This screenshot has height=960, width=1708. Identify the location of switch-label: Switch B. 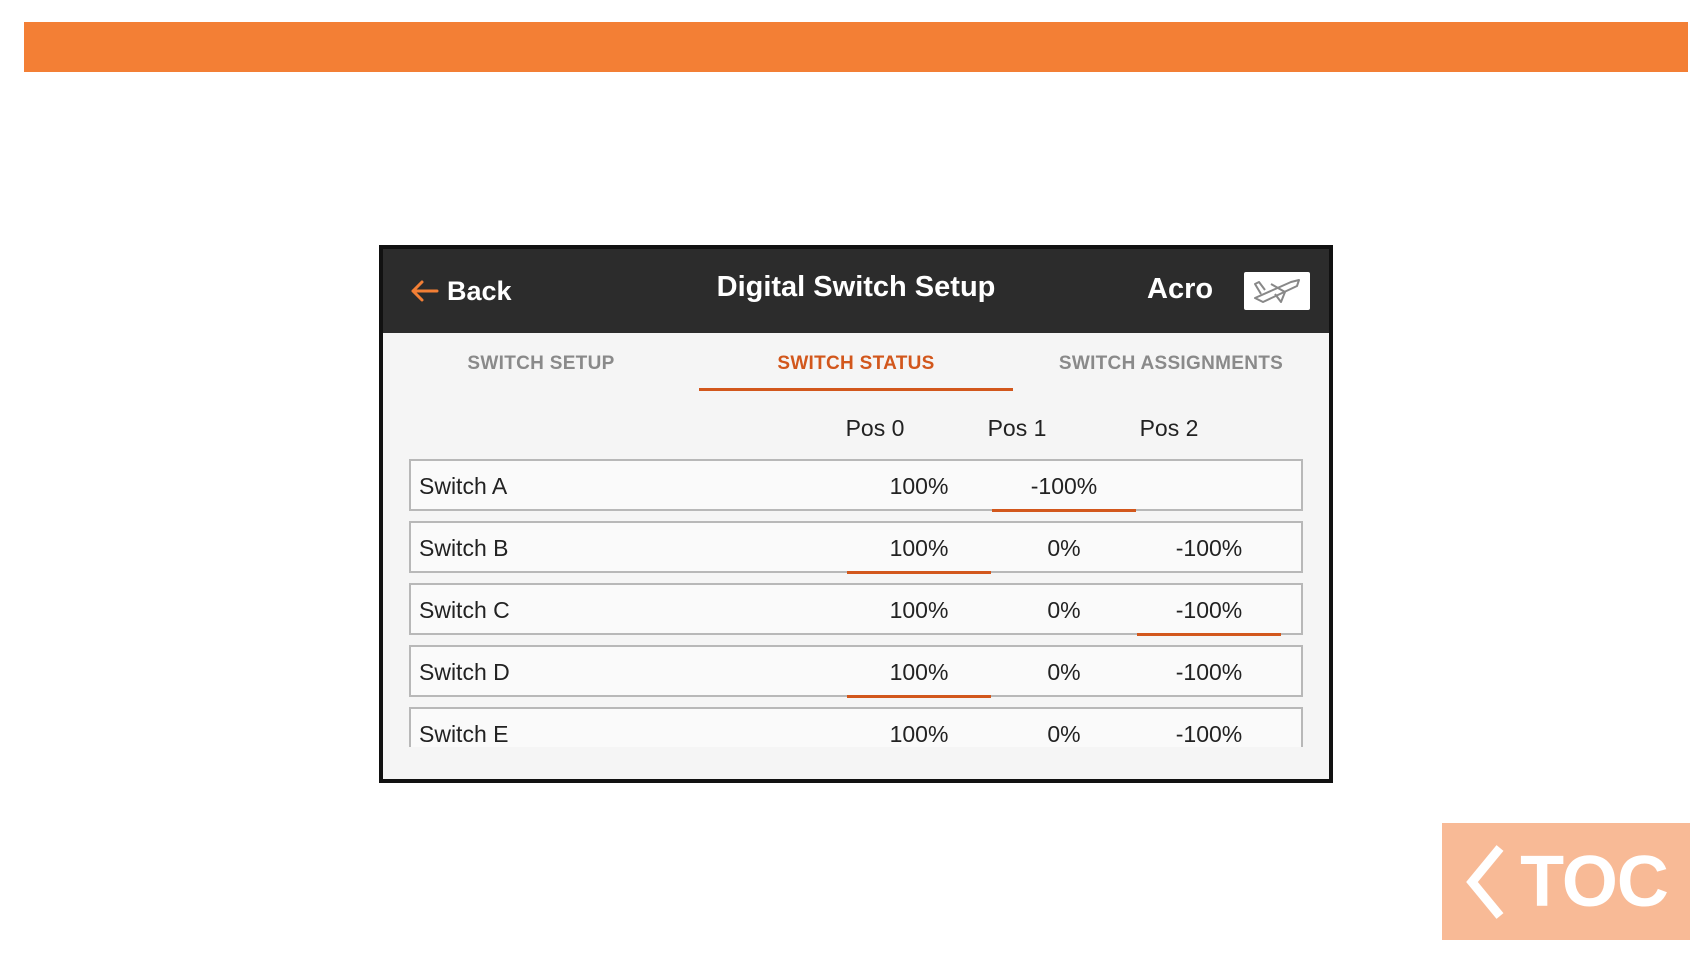
(464, 548).